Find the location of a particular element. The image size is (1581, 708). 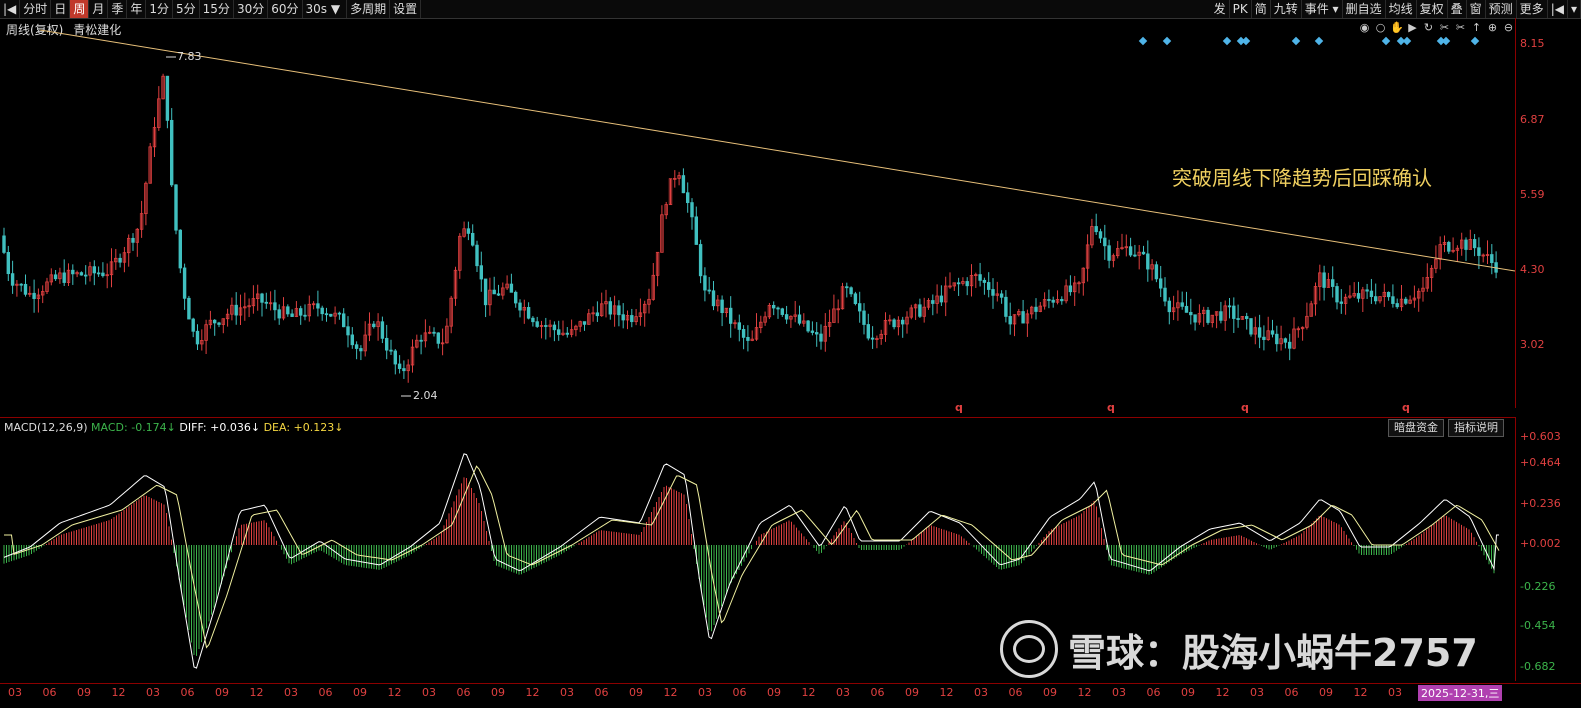

macd-value: MACD: -0.174↓ is located at coordinates (133, 427).